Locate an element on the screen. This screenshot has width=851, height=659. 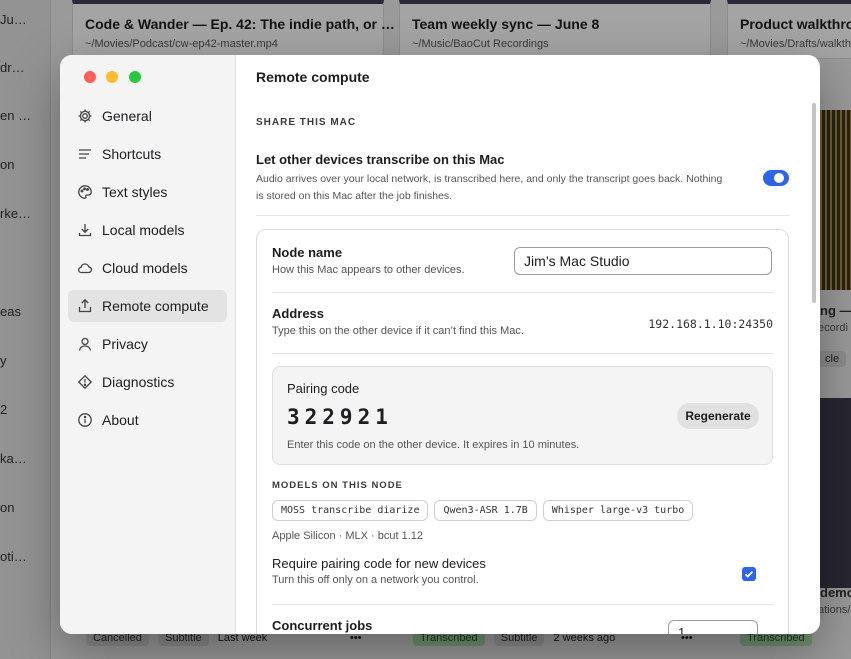
sidebar-item-label: Local models is located at coordinates (143, 230).